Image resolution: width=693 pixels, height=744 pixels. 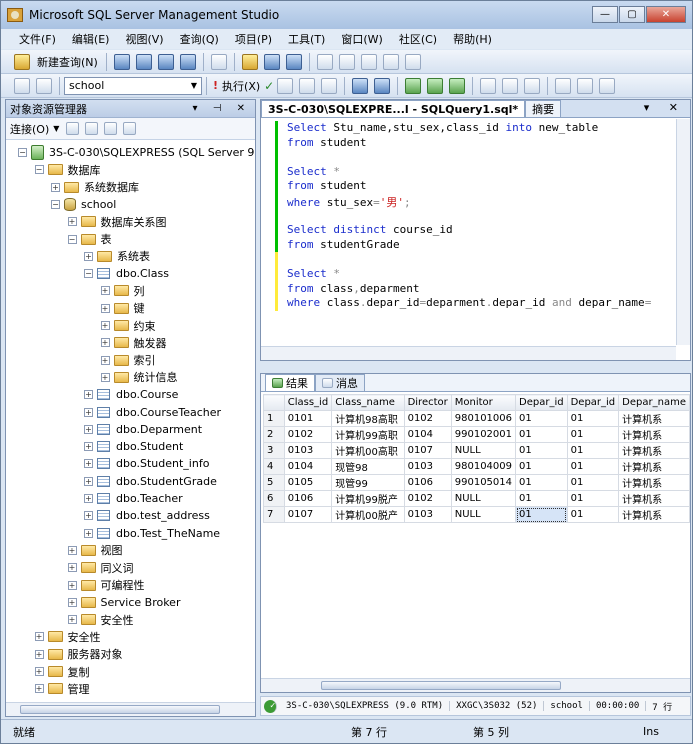 What do you see at coordinates (22, 85) in the screenshot?
I see `connect-icon` at bounding box center [22, 85].